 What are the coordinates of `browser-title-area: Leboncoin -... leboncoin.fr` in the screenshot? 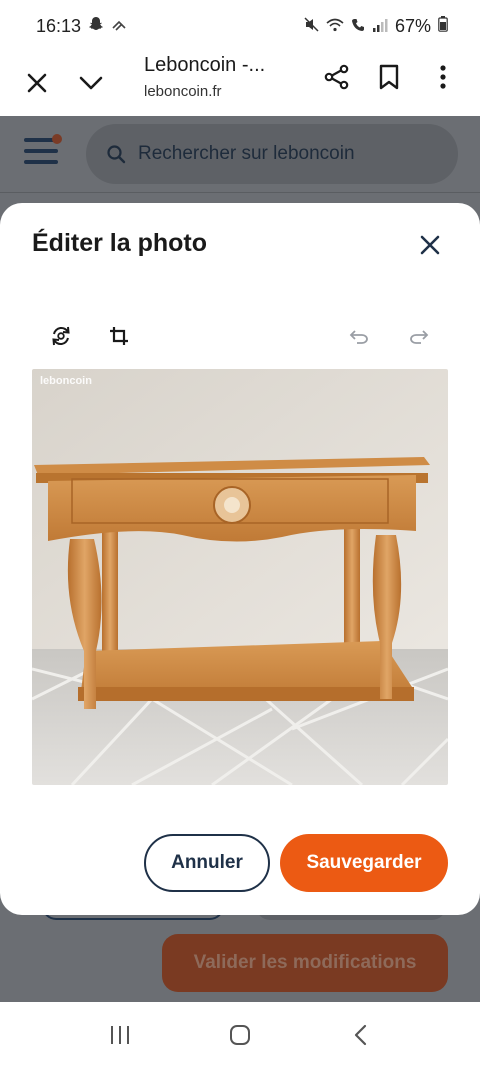 It's located at (204, 77).